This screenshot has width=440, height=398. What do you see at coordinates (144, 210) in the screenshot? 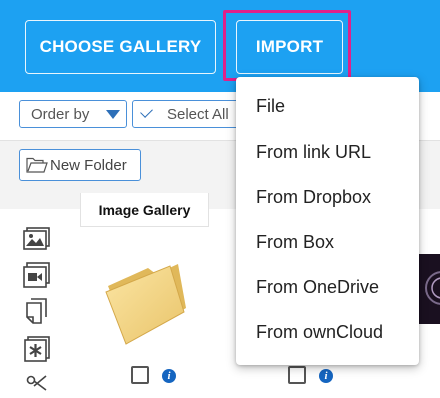
I see `tab-image-gallery: Image Gallery` at bounding box center [144, 210].